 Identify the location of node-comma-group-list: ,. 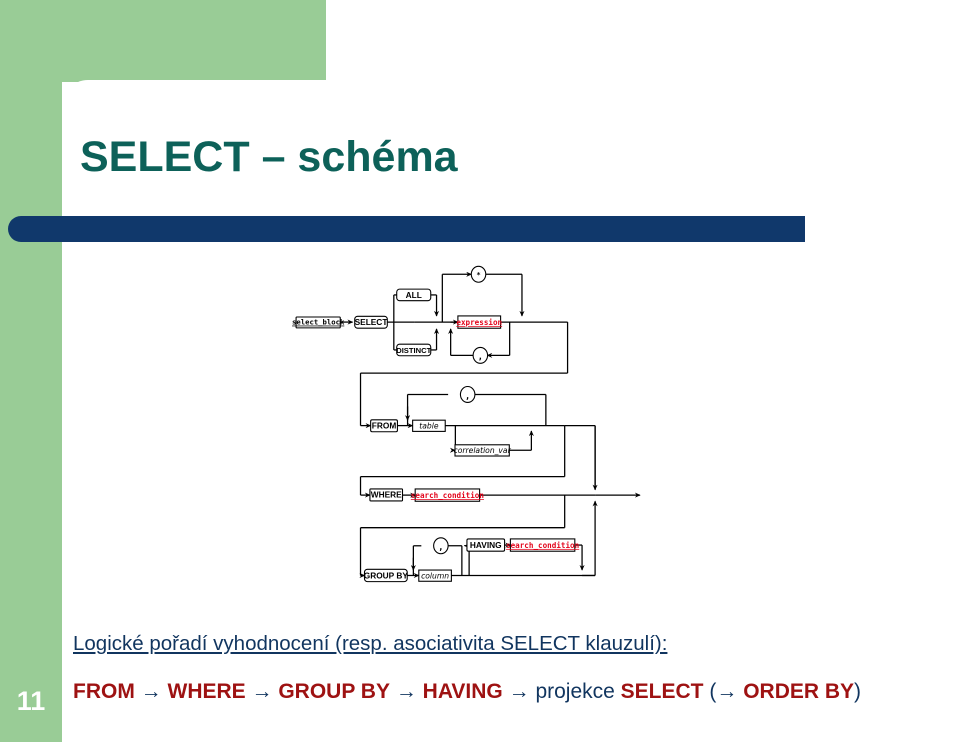
(441, 546).